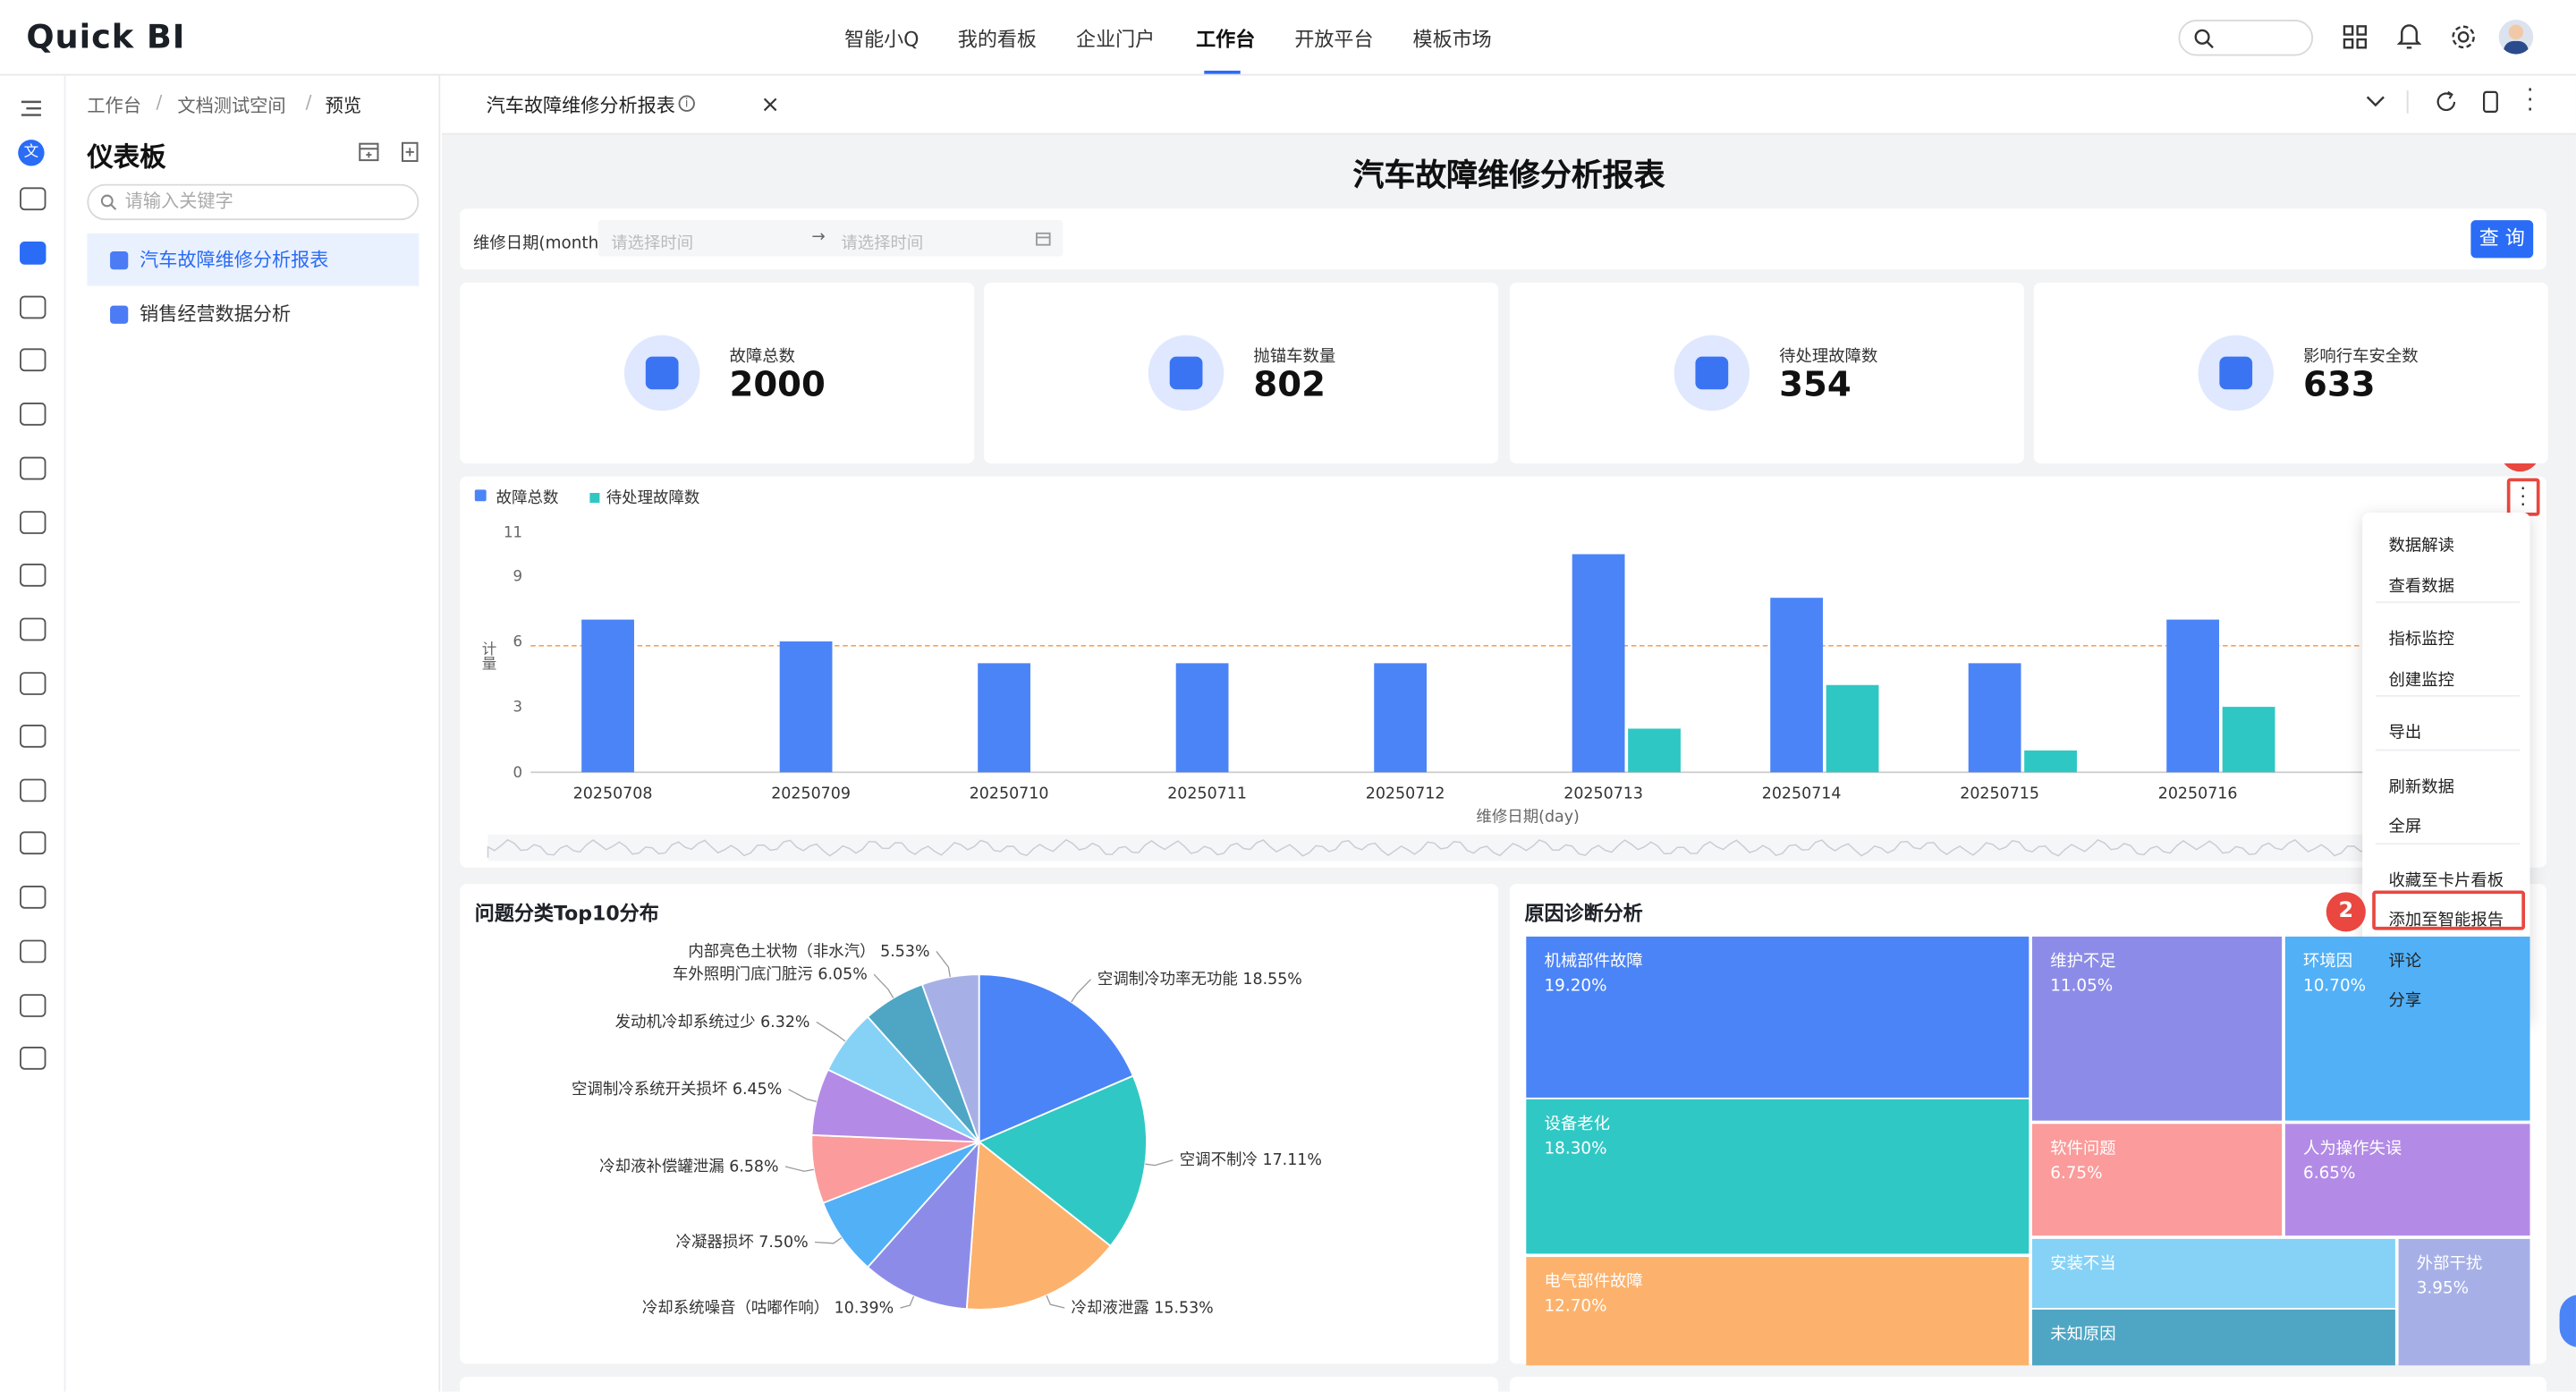 The width and height of the screenshot is (2576, 1392). Describe the element at coordinates (1593, 962) in the screenshot. I see `treemap-cell-label: 机械部件故障` at that location.